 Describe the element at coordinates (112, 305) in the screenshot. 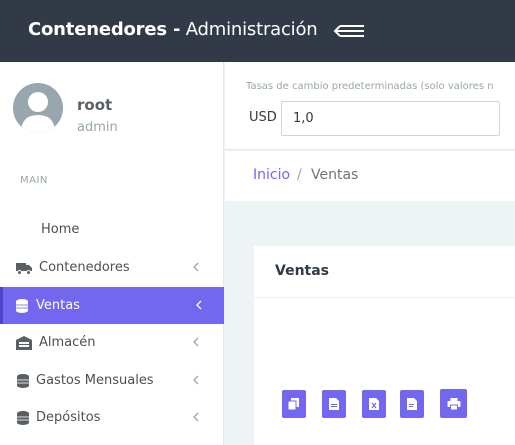

I see `sidebar-item-ventas: Ventas` at that location.